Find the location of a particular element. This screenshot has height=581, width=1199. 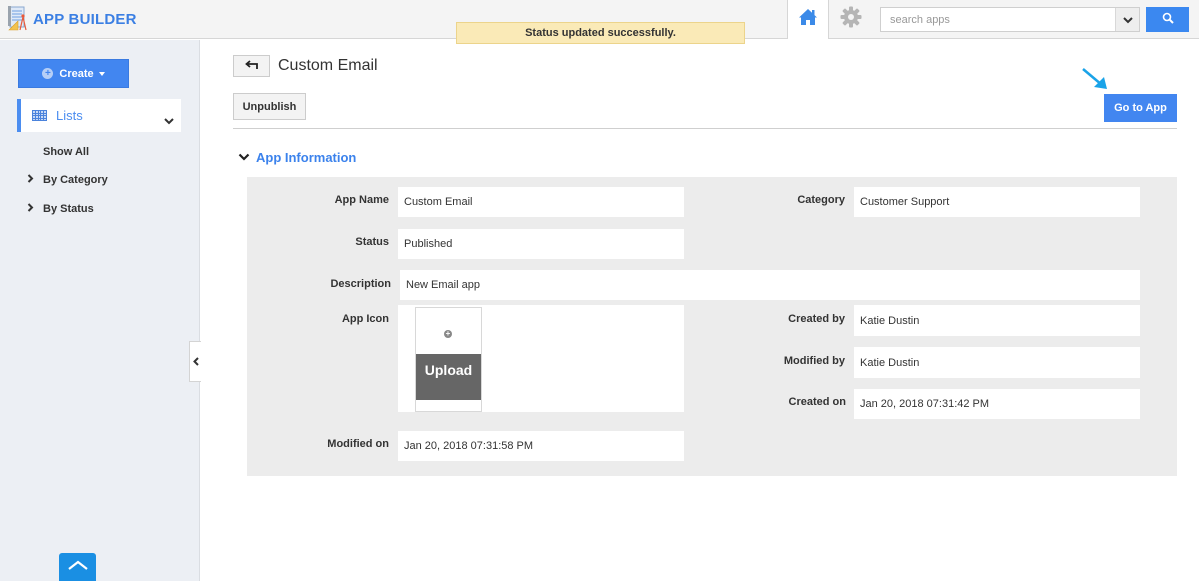

status-label: Status is located at coordinates (372, 242).